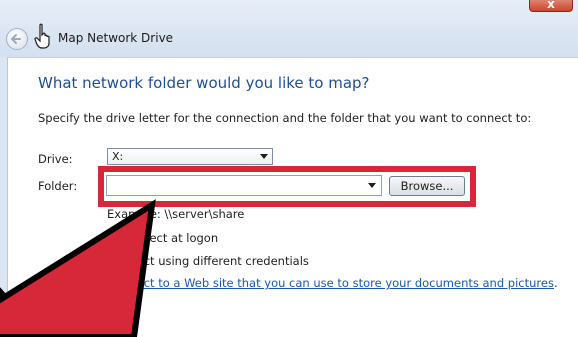 This screenshot has height=337, width=578. What do you see at coordinates (264, 156) in the screenshot?
I see `chevron-down-icon` at bounding box center [264, 156].